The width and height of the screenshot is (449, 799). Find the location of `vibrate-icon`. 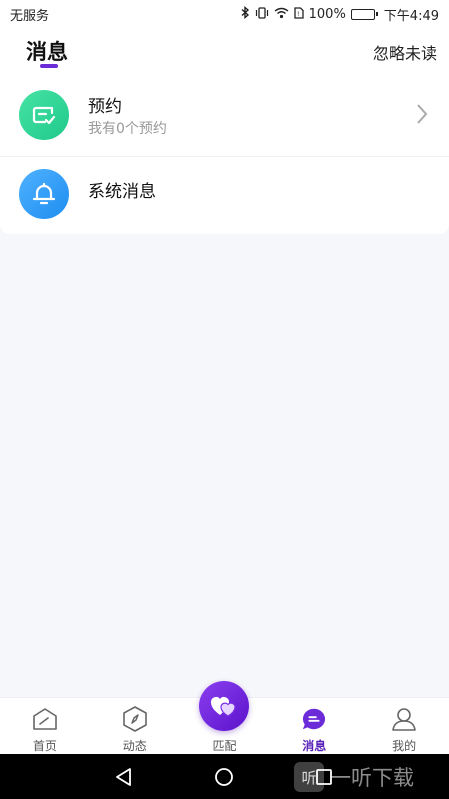

vibrate-icon is located at coordinates (262, 14).